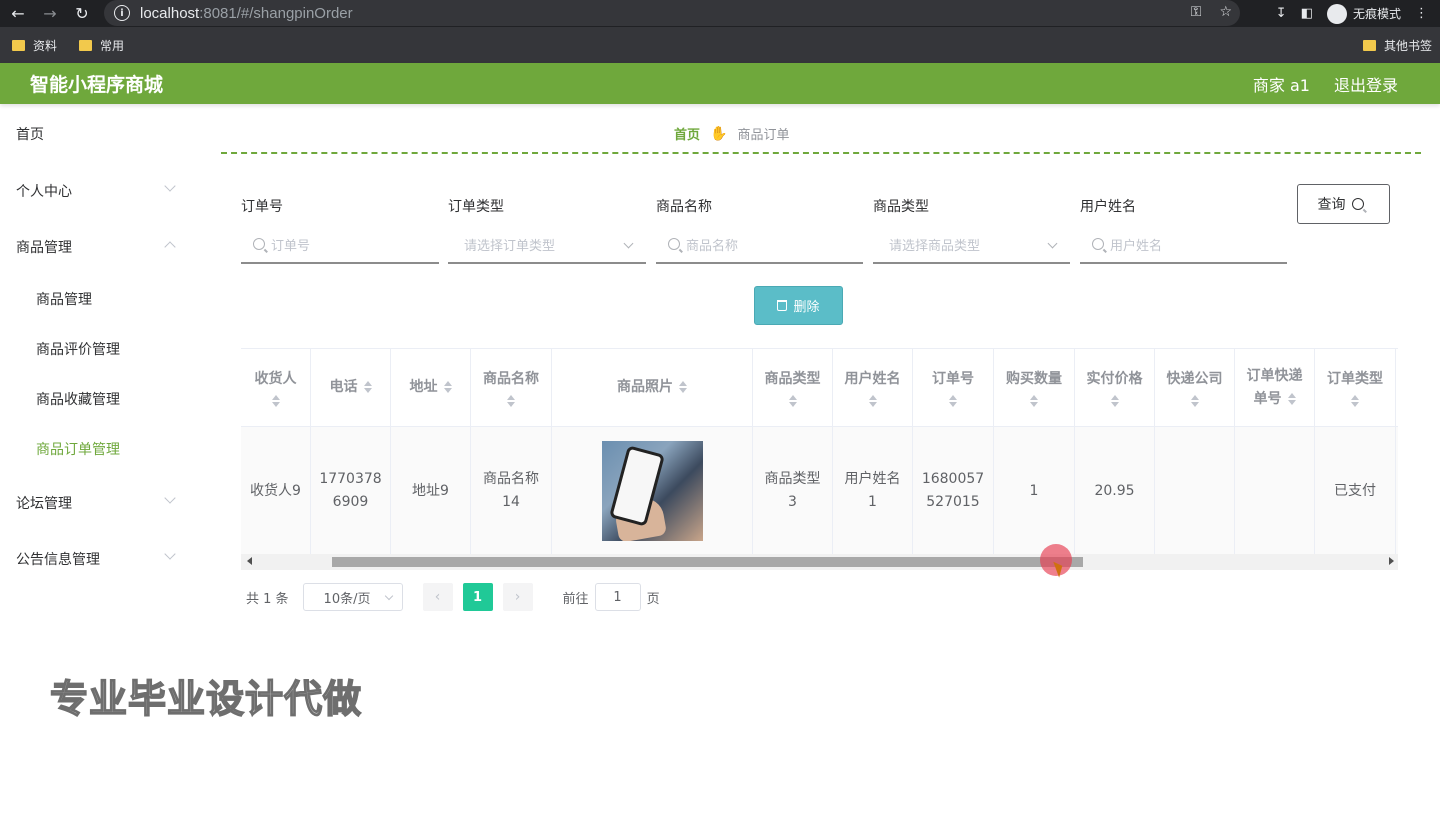 This screenshot has width=1440, height=816. I want to click on scroll-right-icon, so click(1391, 561).